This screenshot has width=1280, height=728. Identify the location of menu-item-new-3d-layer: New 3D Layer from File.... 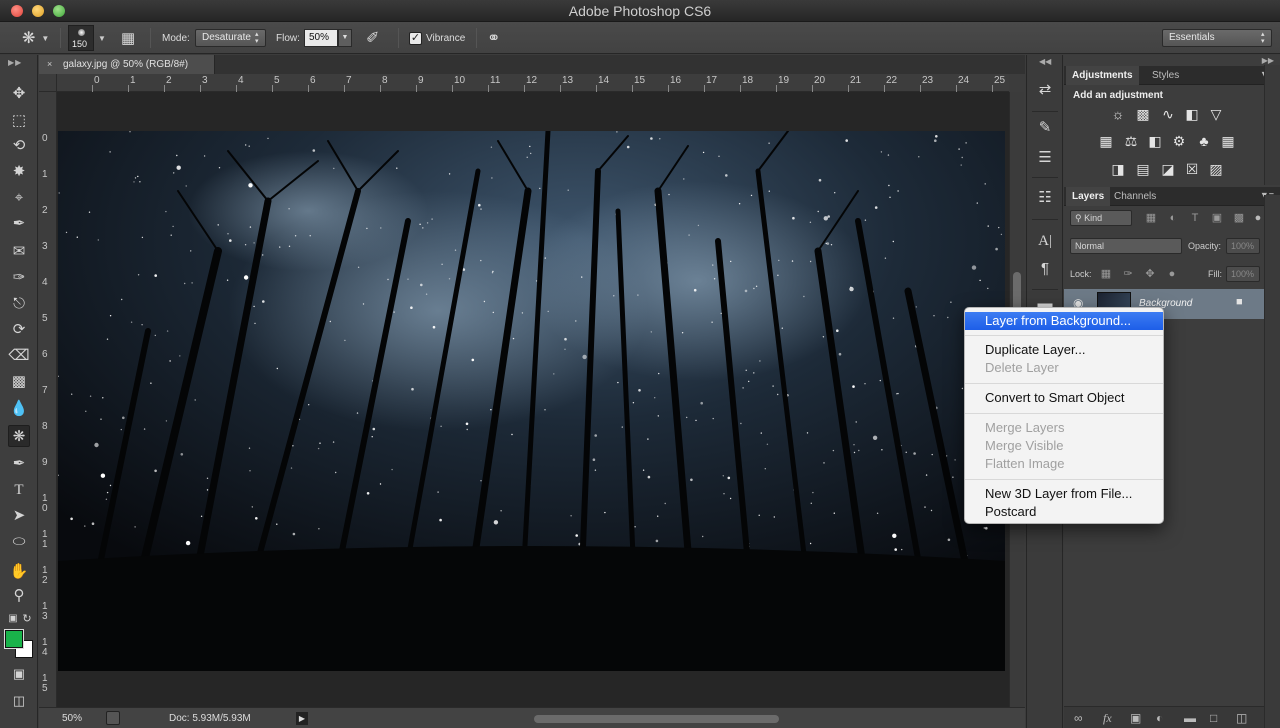
(1064, 494).